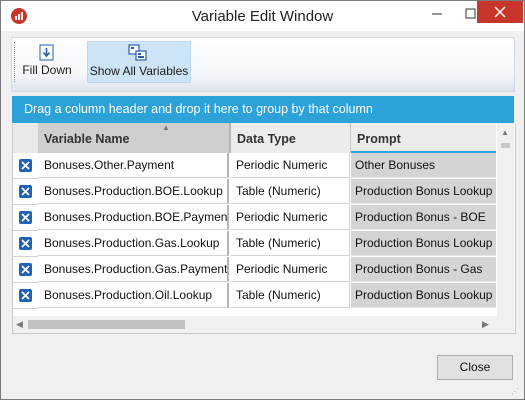 The height and width of the screenshot is (400, 525). I want to click on column-header-label: Data Type, so click(266, 139).